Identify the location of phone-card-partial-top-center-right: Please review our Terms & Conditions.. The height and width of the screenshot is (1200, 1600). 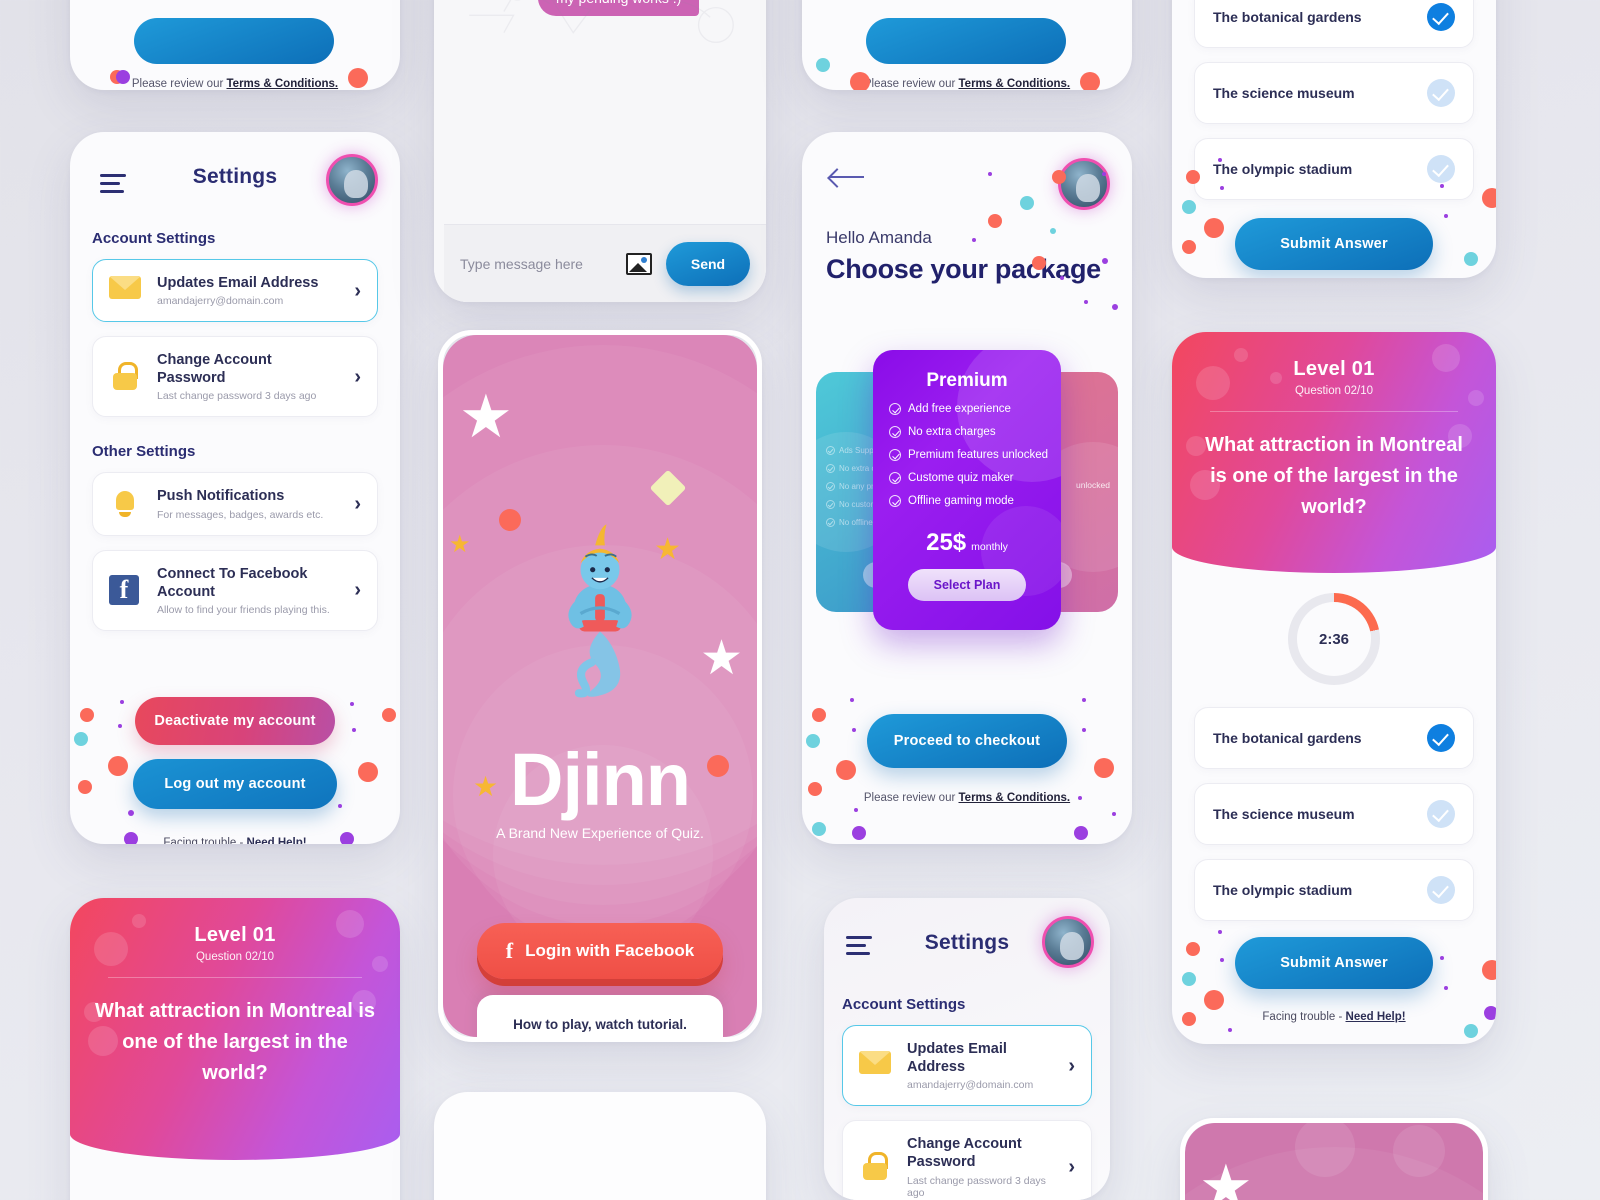
(967, 45).